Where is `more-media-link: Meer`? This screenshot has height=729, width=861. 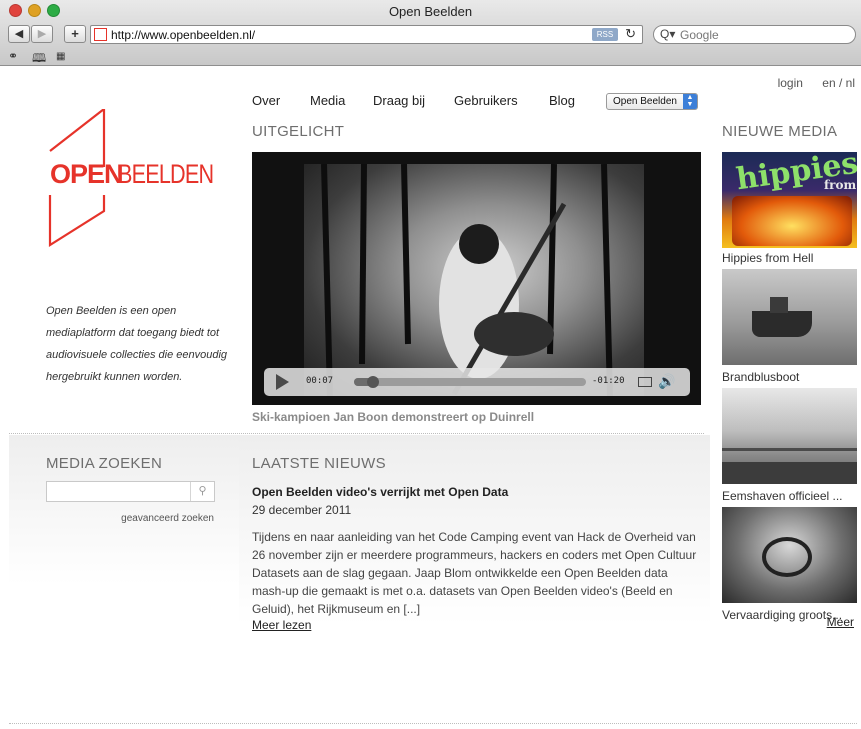 more-media-link: Meer is located at coordinates (840, 622).